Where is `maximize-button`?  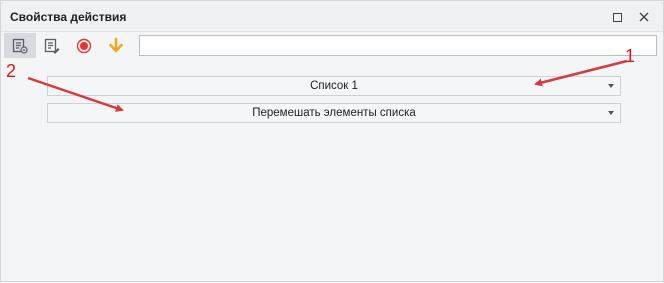
maximize-button is located at coordinates (617, 17).